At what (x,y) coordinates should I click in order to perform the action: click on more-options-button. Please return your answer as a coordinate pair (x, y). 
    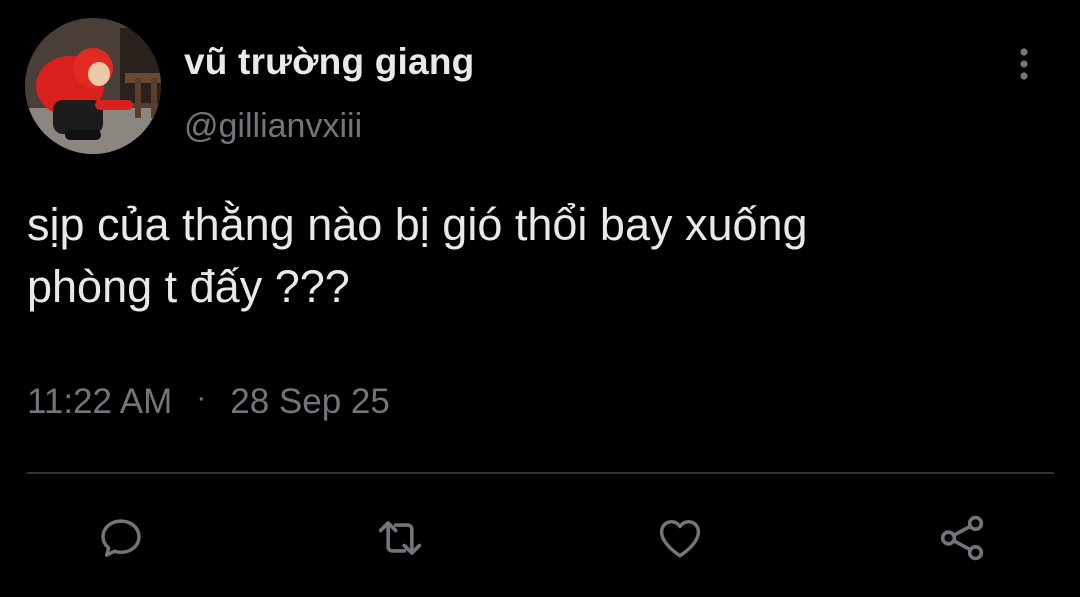
    Looking at the image, I should click on (1024, 64).